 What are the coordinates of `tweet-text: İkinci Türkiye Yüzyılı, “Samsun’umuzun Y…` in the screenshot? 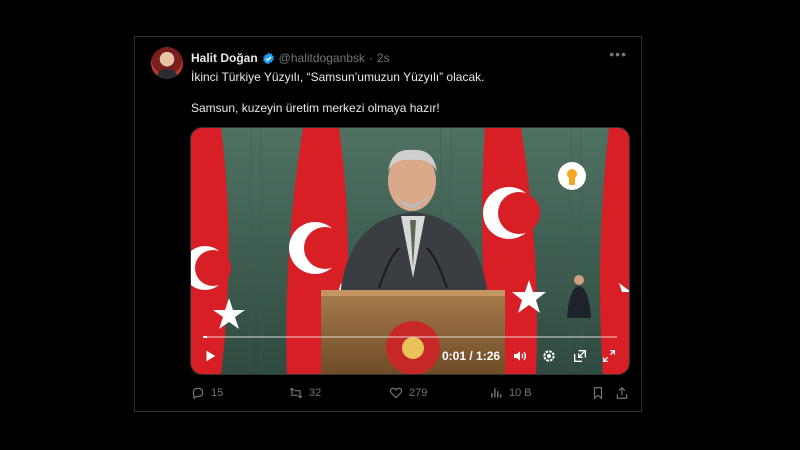 It's located at (411, 92).